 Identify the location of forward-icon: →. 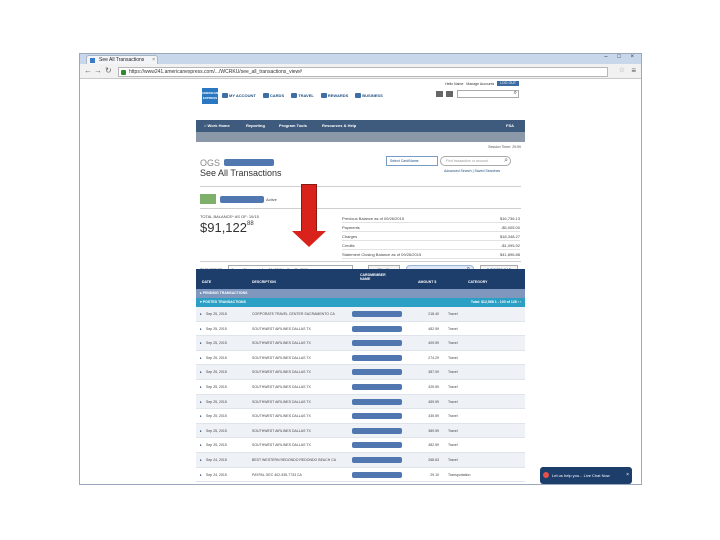
(98, 70).